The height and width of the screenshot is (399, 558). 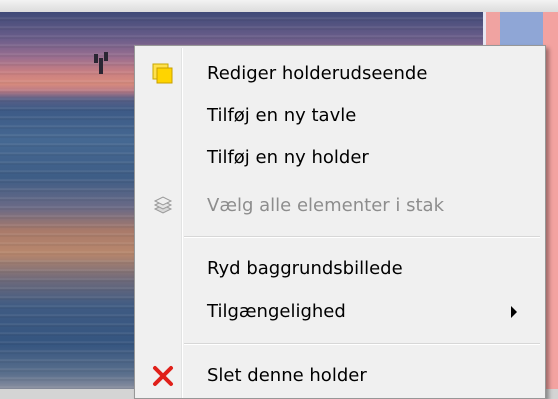 What do you see at coordinates (279, 6) in the screenshot?
I see `top-toolbar-strip` at bounding box center [279, 6].